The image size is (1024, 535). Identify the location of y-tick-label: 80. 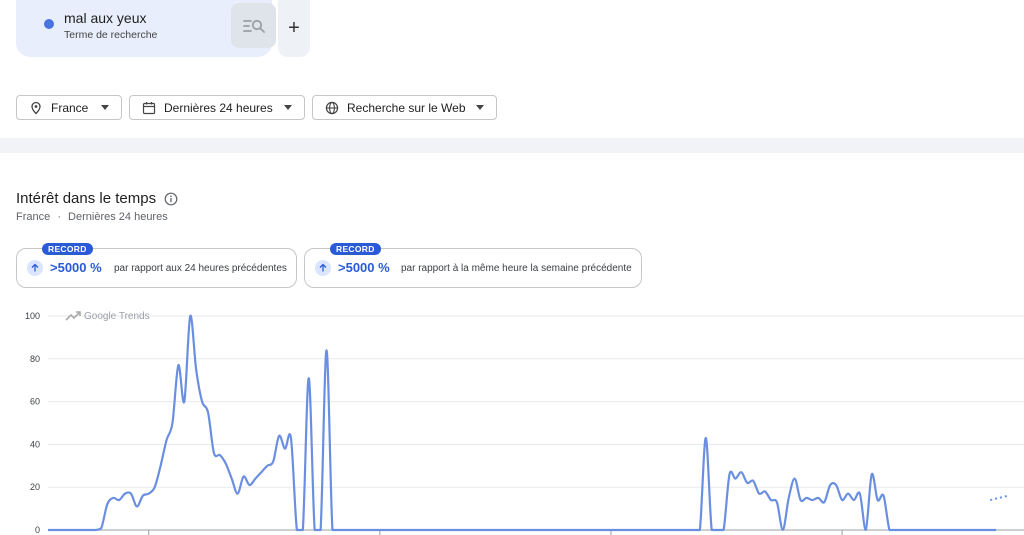
(35, 359).